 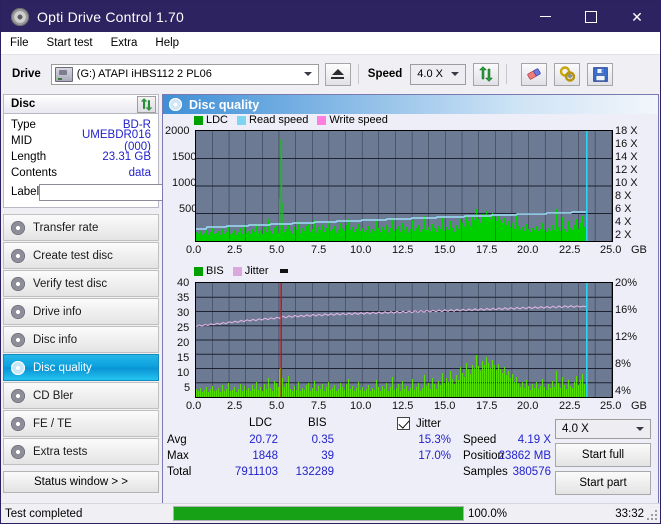 I want to click on maximize-button, so click(x=591, y=16).